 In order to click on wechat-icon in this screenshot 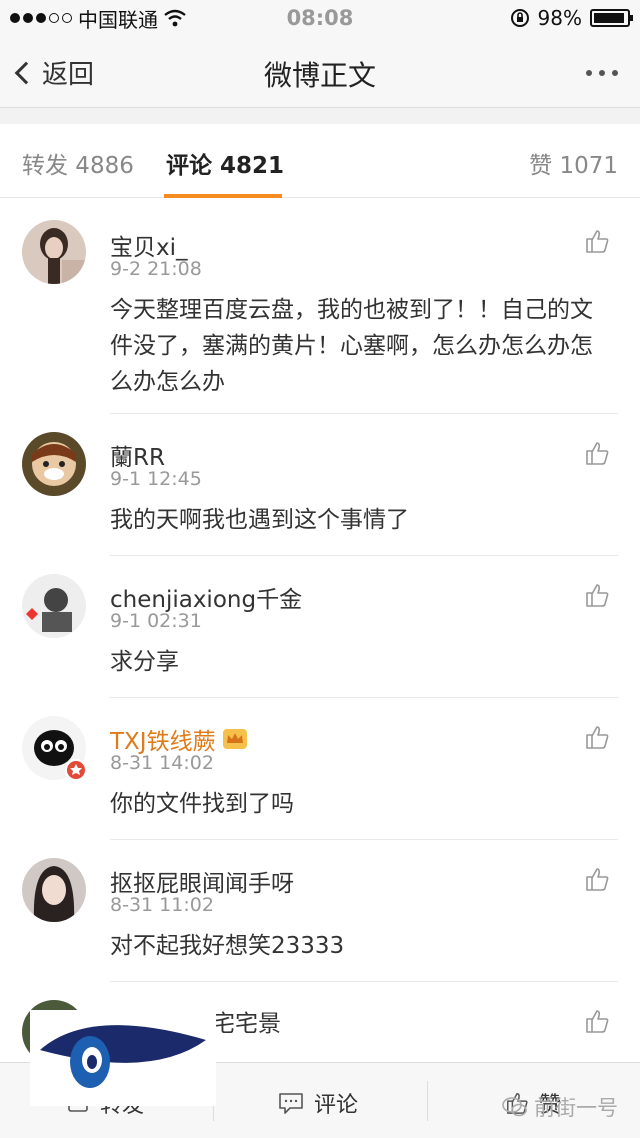, I will do `click(514, 1107)`.